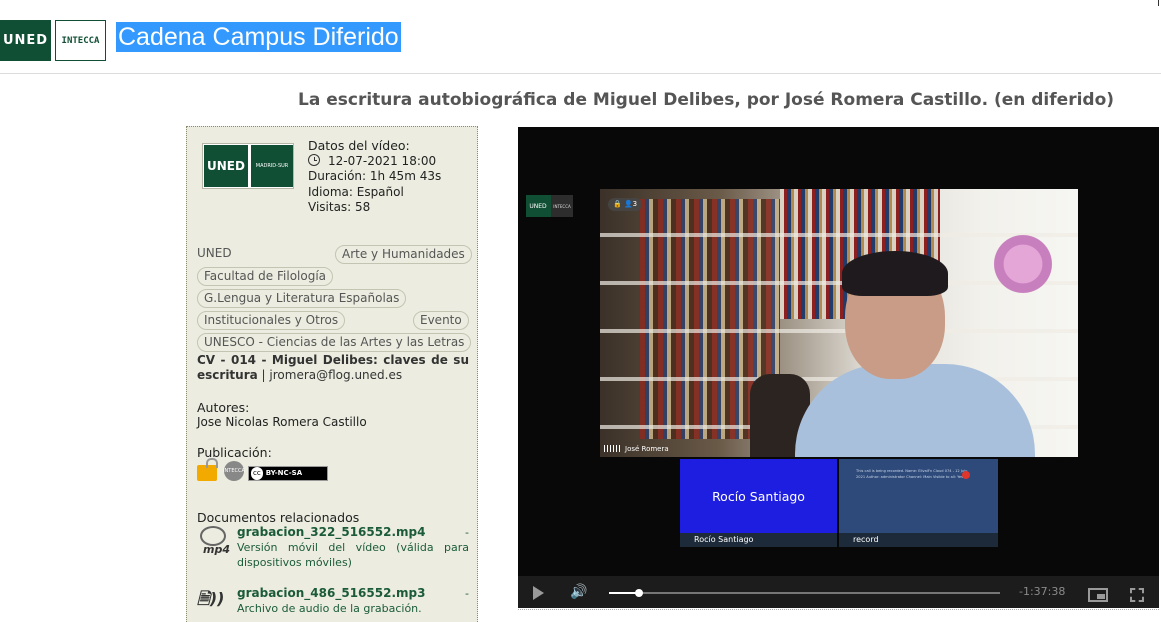 Image resolution: width=1161 pixels, height=622 pixels. Describe the element at coordinates (223, 407) in the screenshot. I see `authors-label: Autores:` at that location.